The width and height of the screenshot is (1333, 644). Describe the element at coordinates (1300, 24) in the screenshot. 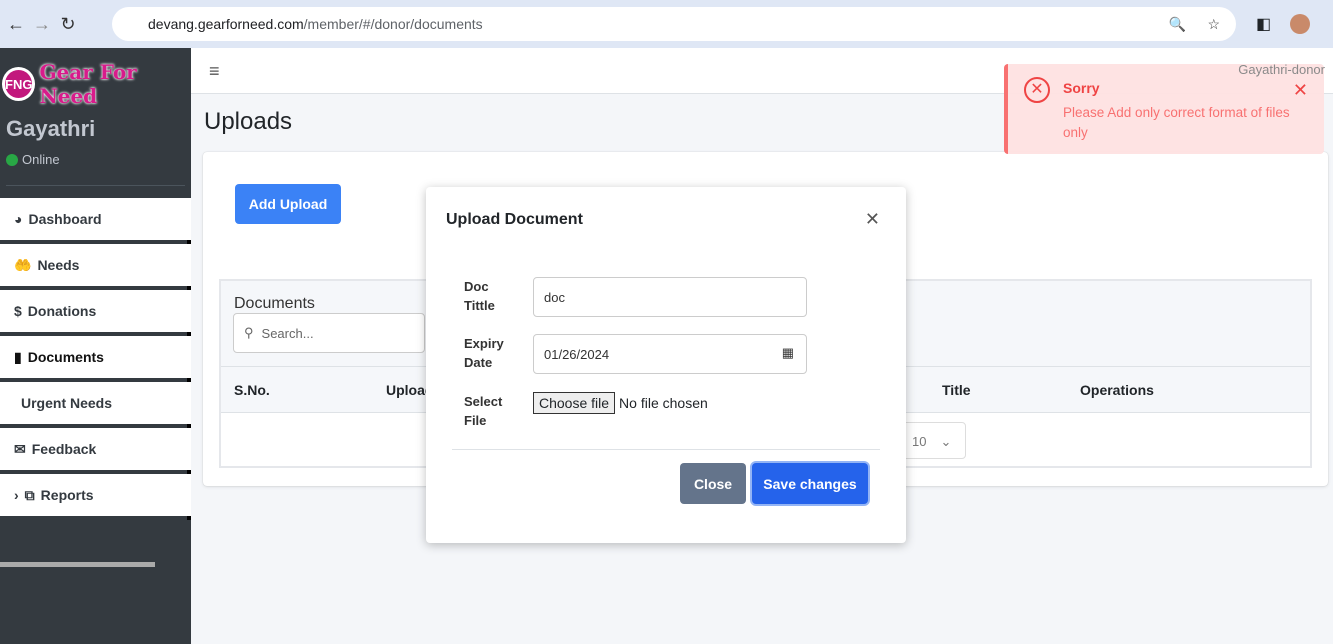

I see `profile-avatar` at that location.